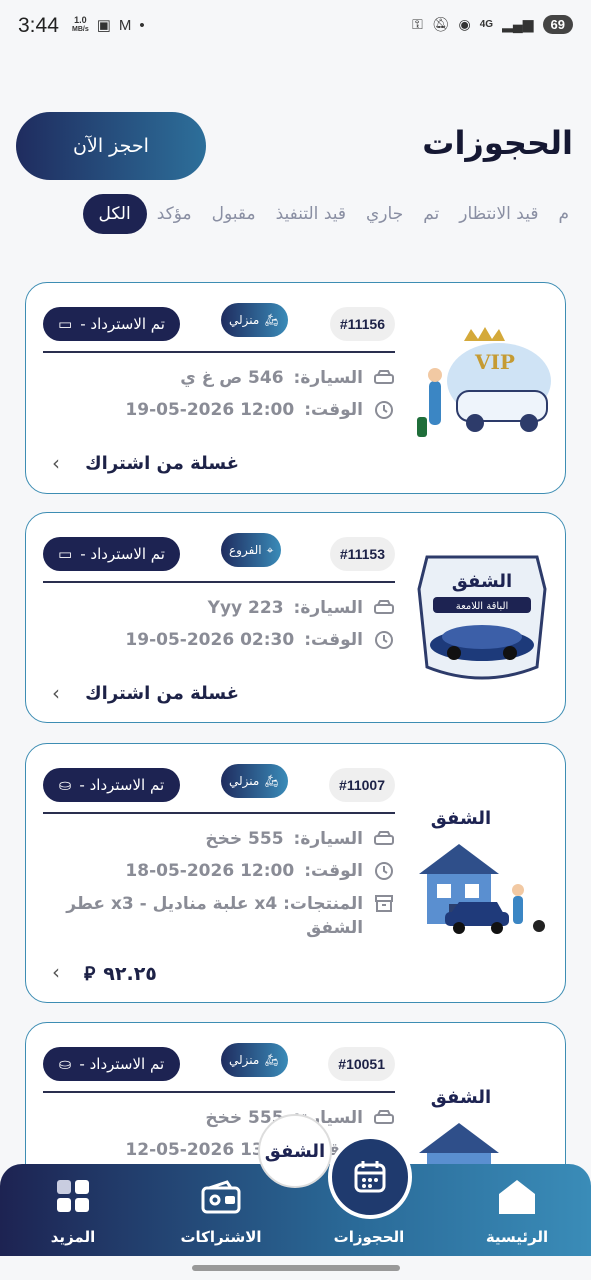  I want to click on book-now-button: احجز الآن, so click(111, 146).